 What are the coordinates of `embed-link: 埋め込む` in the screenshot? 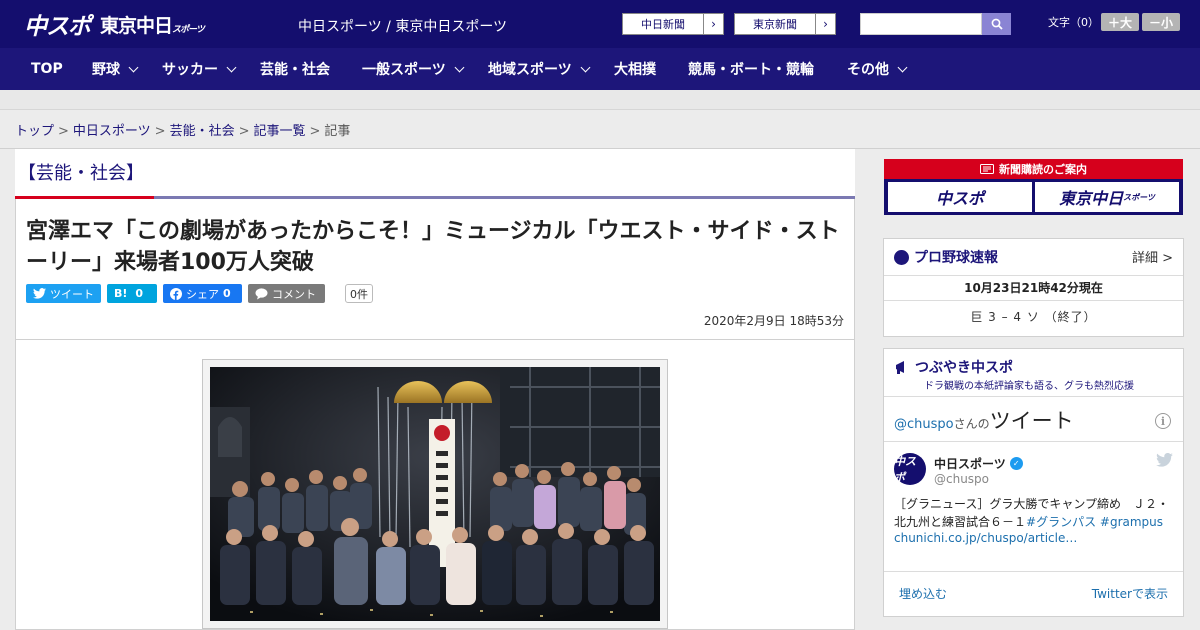 It's located at (923, 593).